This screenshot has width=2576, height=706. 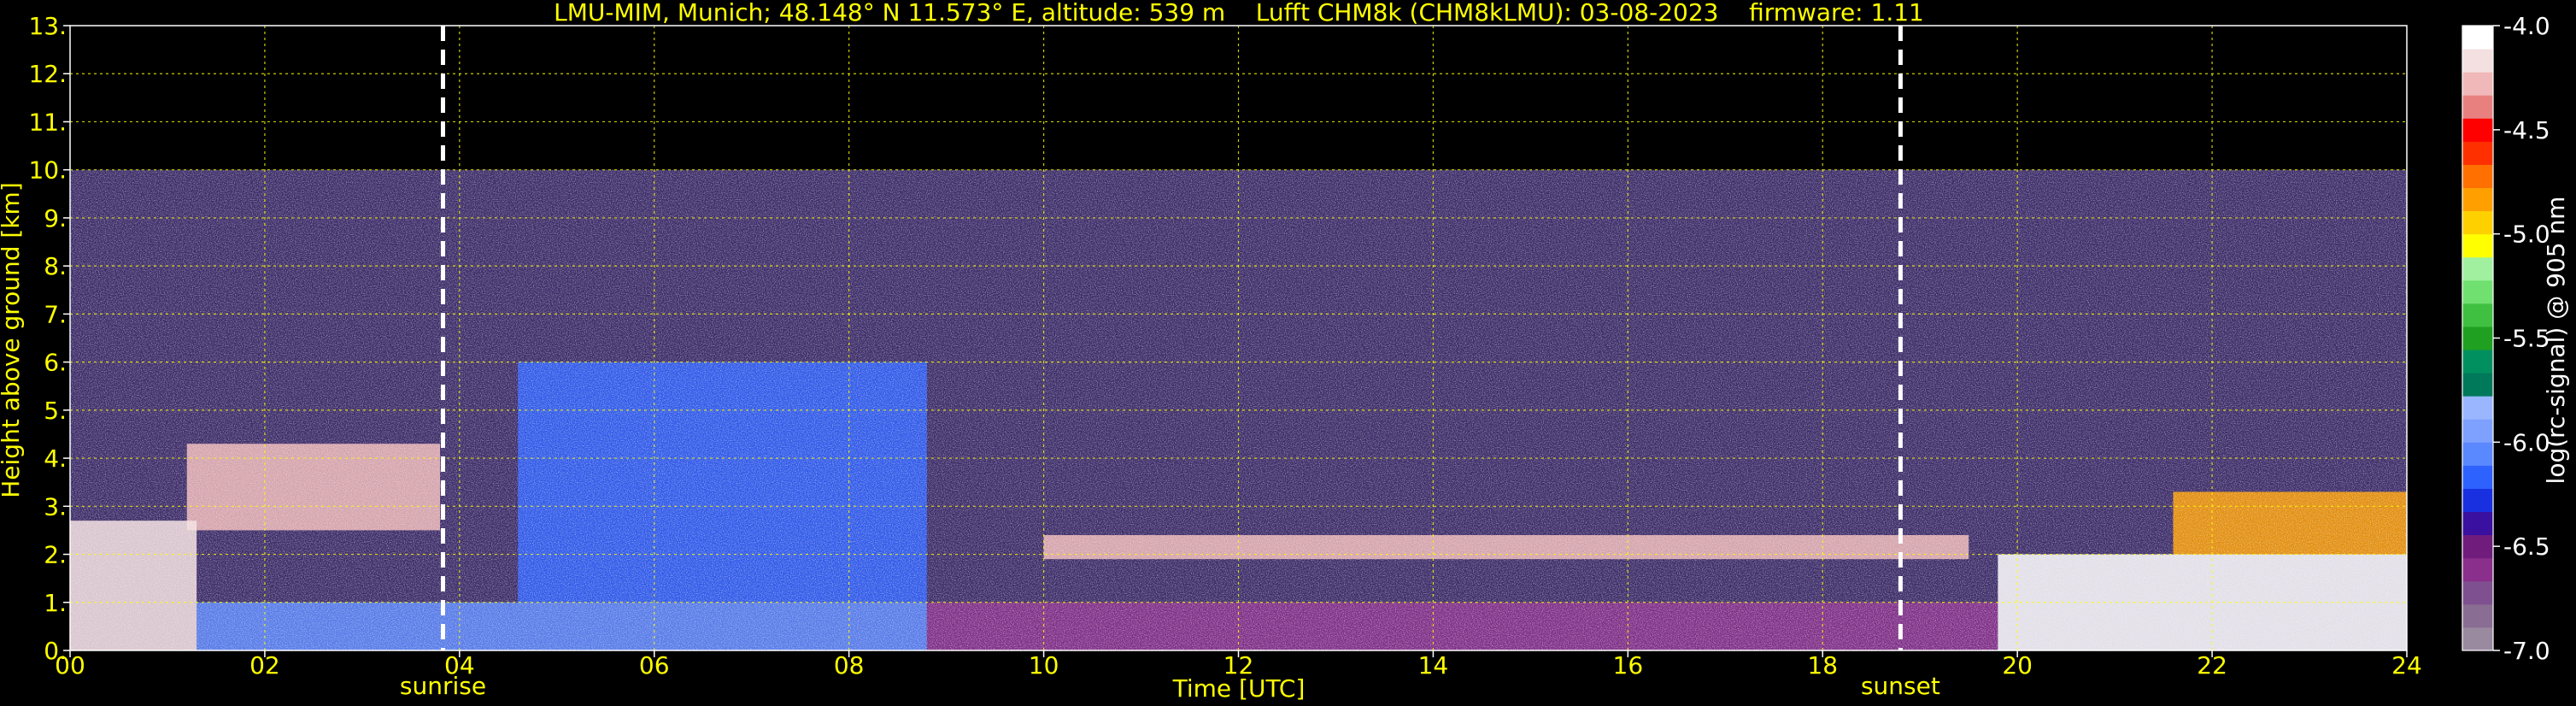 I want to click on y-tick-label: 0., so click(x=55, y=651).